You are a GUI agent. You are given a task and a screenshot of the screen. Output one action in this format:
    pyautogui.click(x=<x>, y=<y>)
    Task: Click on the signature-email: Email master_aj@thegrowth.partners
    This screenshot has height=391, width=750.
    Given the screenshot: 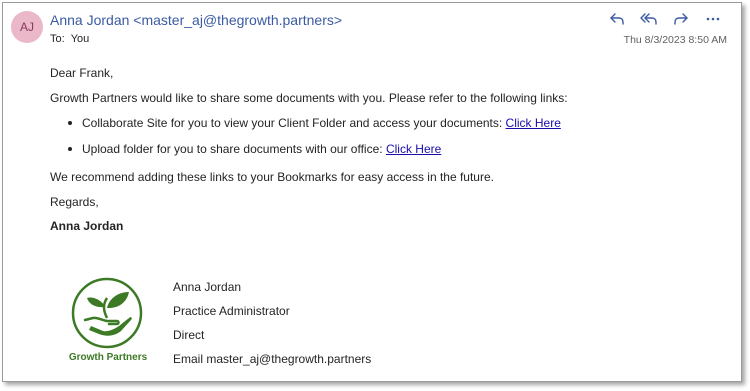 What is the action you would take?
    pyautogui.click(x=272, y=359)
    